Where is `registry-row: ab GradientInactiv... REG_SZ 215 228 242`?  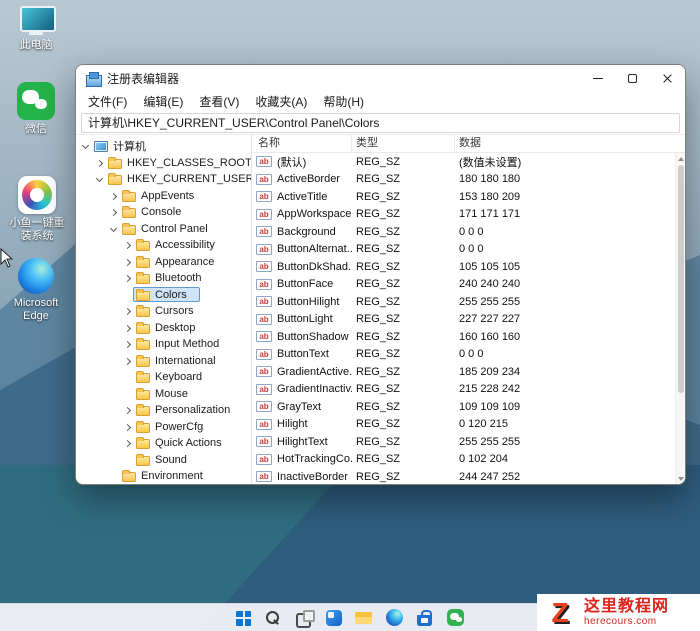
registry-row: ab GradientInactiv... REG_SZ 215 228 242 is located at coordinates (468, 390).